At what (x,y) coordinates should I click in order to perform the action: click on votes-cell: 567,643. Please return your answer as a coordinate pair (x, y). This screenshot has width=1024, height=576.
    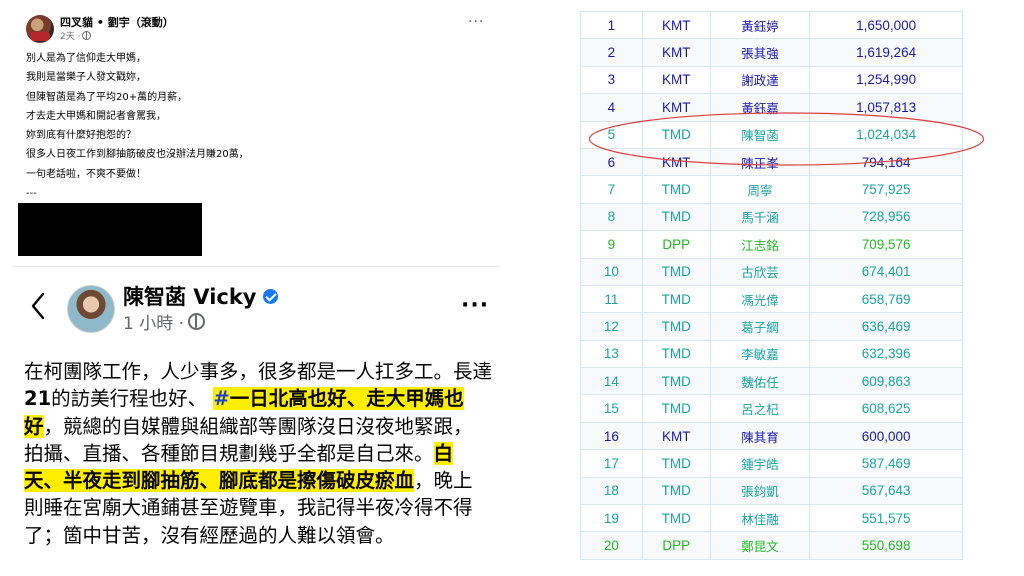
    Looking at the image, I should click on (886, 491).